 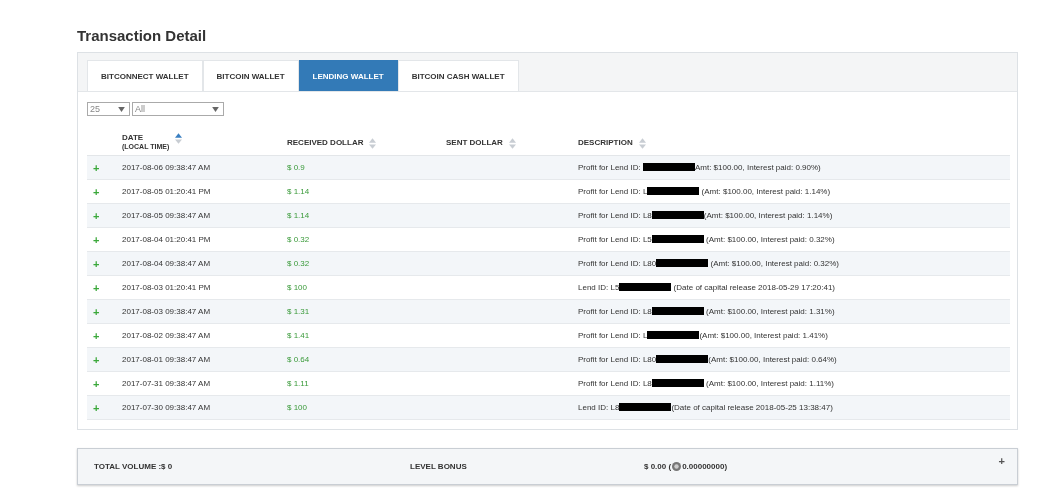 I want to click on description-cell: Profit for Lend ID: L (Amt: $100.00, Interest paid: 1.14%), so click(x=704, y=191).